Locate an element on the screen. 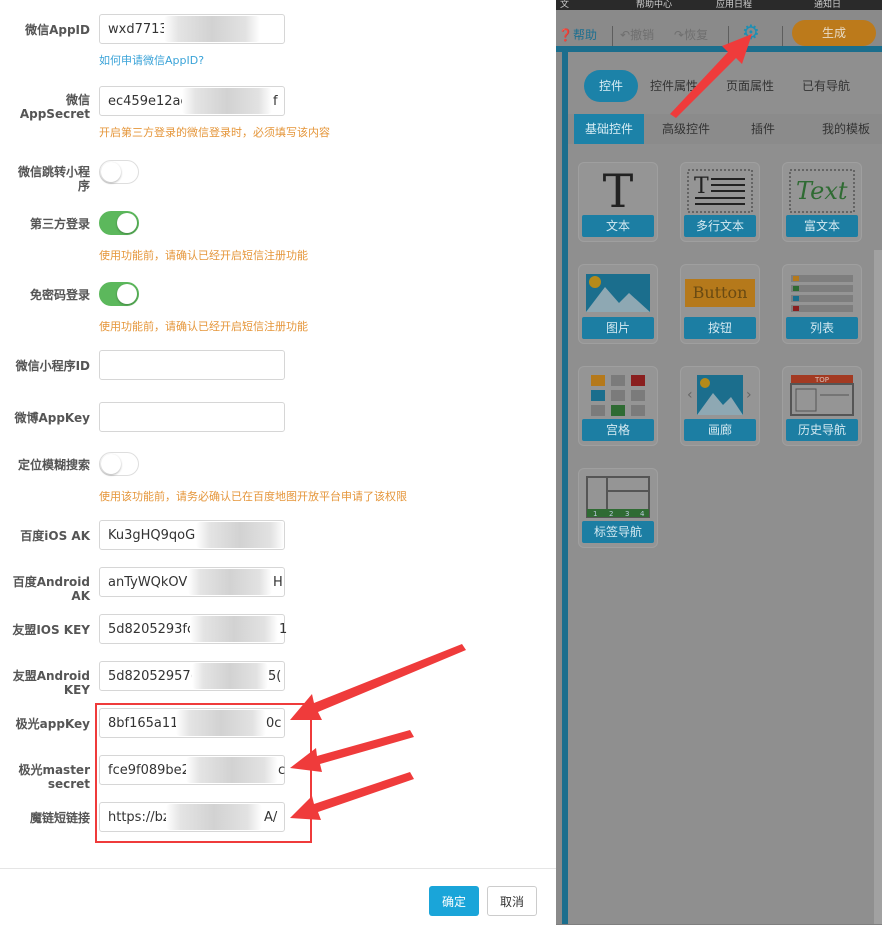 The width and height of the screenshot is (882, 925). tab-basic-controls: 基础控件 is located at coordinates (609, 129).